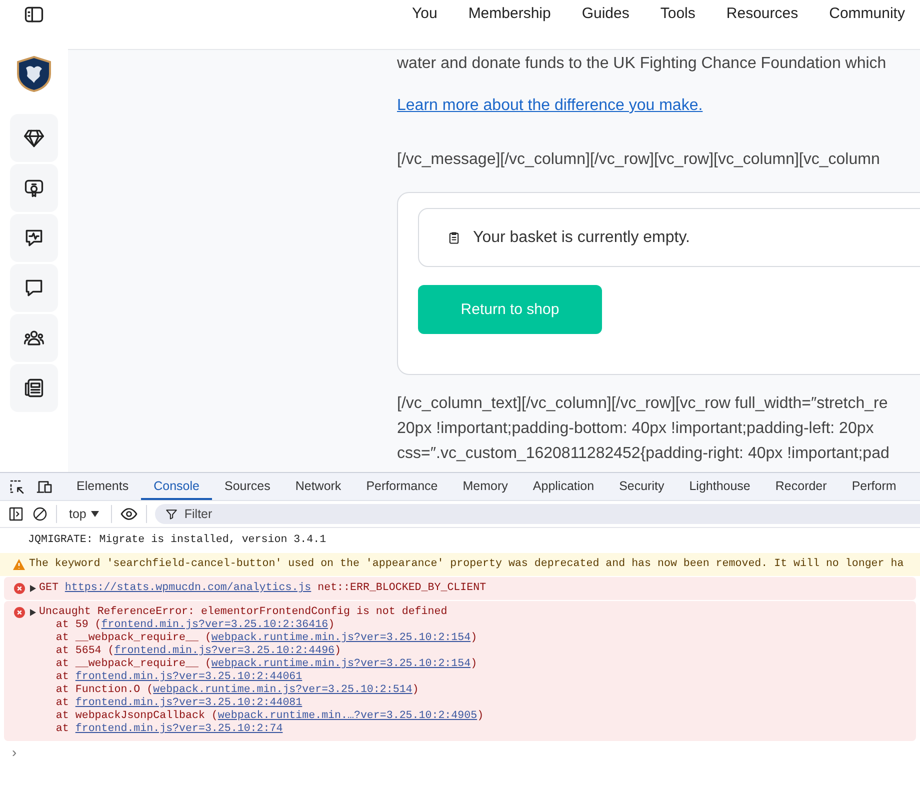  Describe the element at coordinates (348, 716) in the screenshot. I see `source-link: webpack.runtime.min.…?ver=3.25.10:2:4905` at that location.